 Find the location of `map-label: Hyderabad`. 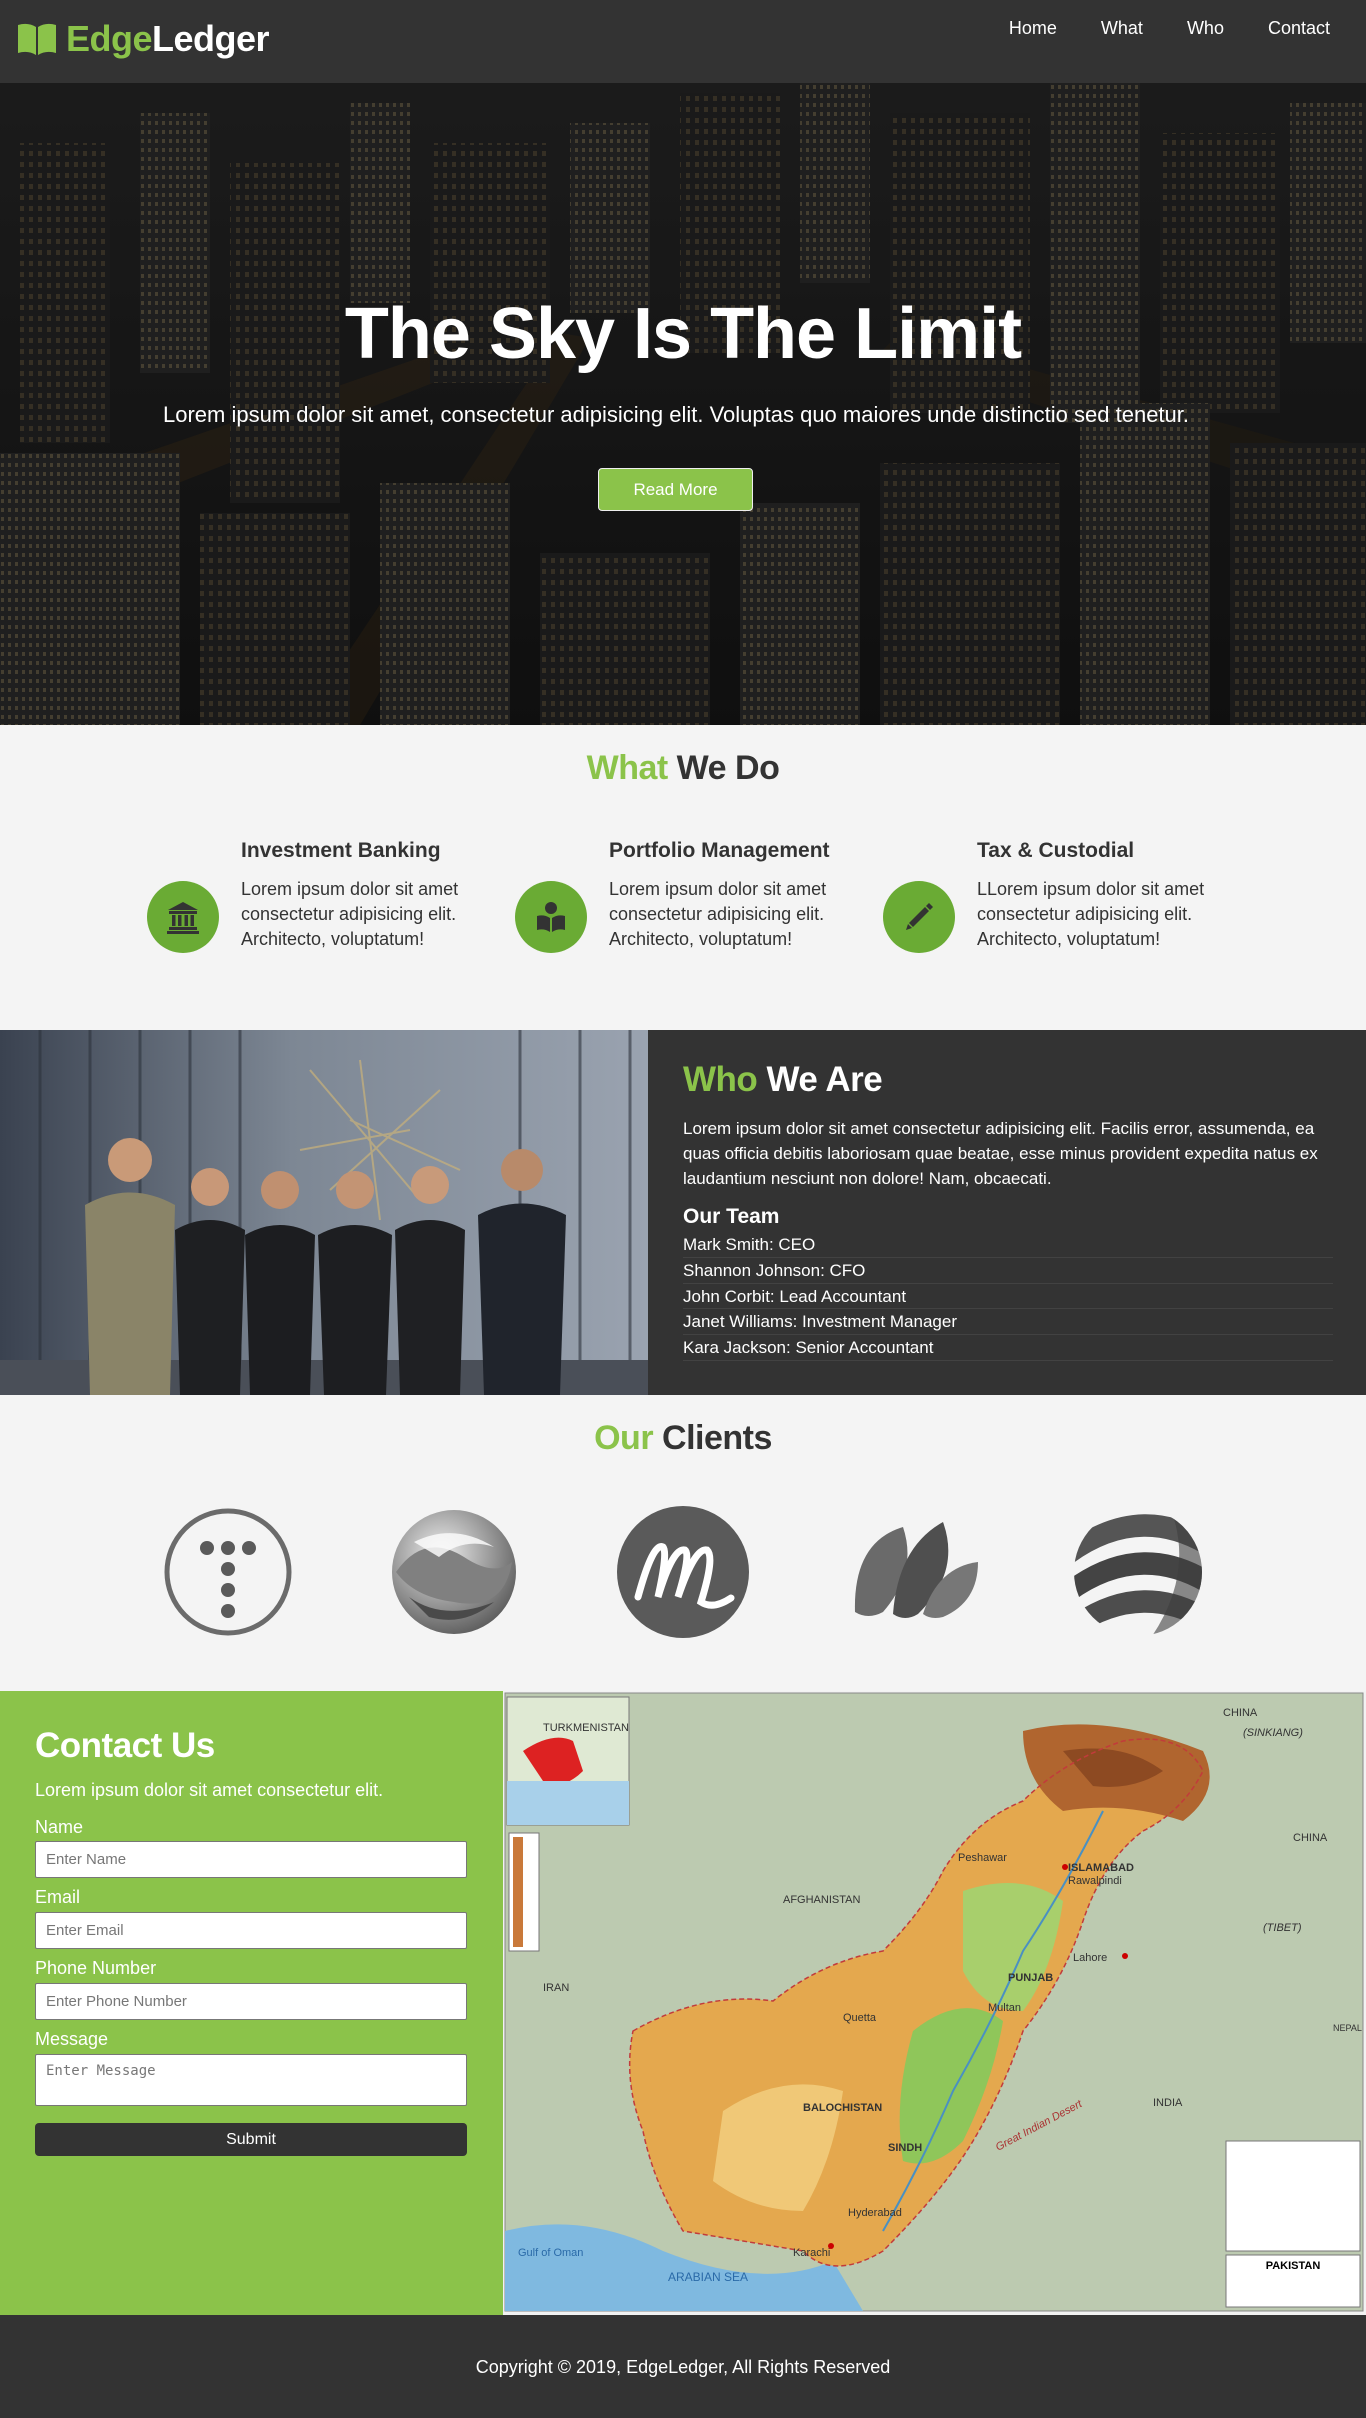

map-label: Hyderabad is located at coordinates (875, 2213).